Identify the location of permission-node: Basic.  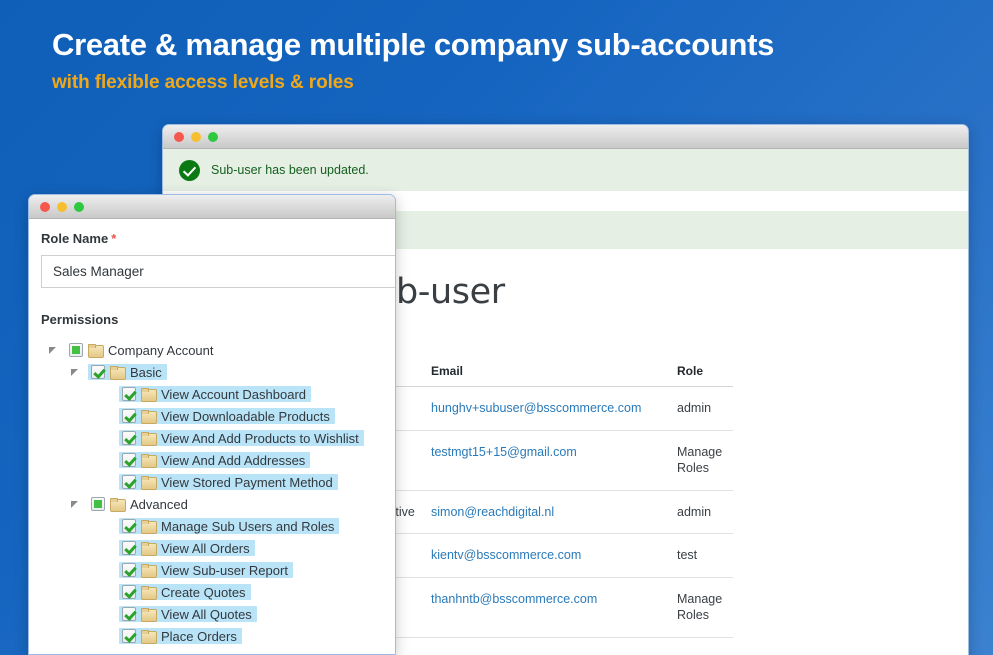
(119, 372).